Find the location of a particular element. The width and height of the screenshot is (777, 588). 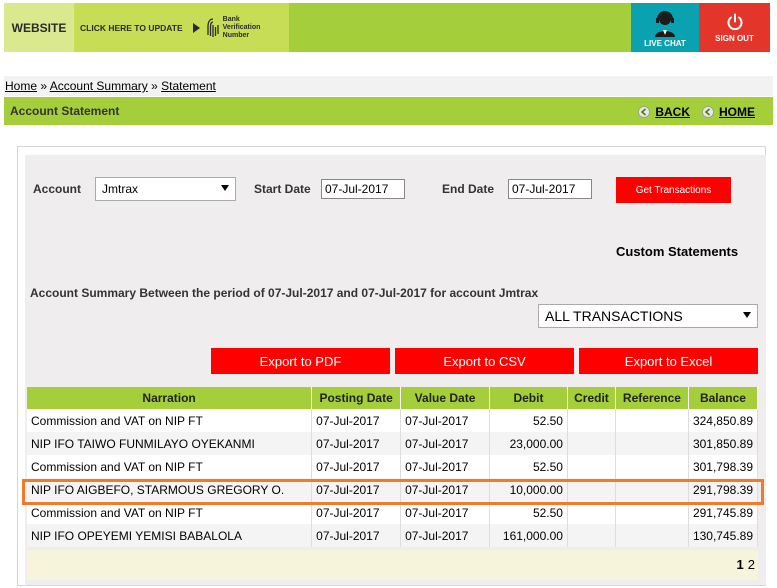

bvn-line-3: Number is located at coordinates (236, 35).